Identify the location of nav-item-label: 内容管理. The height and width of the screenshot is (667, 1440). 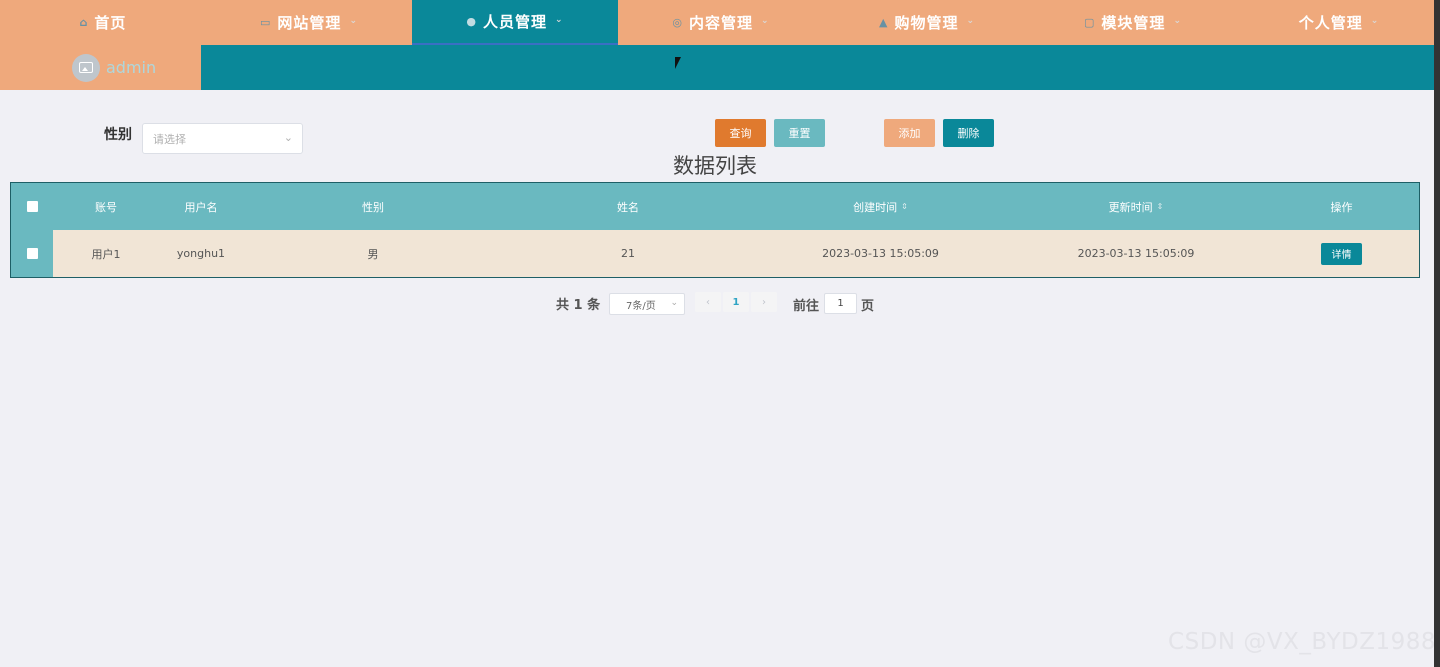
(721, 23).